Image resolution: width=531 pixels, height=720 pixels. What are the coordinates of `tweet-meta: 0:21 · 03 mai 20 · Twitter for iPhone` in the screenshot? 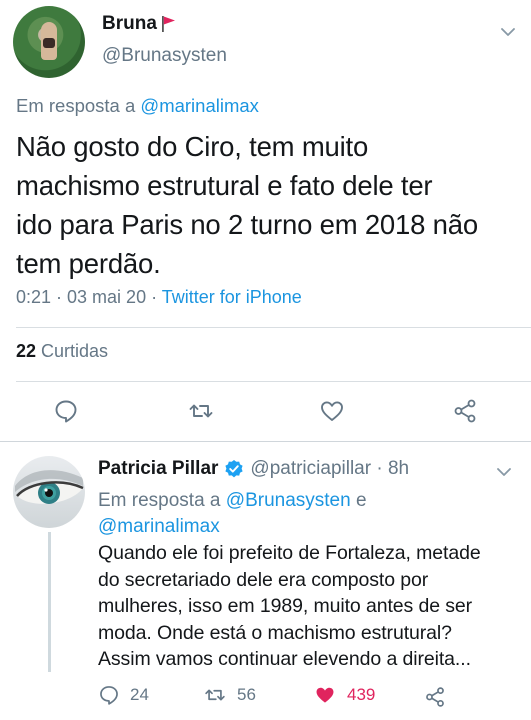 It's located at (159, 297).